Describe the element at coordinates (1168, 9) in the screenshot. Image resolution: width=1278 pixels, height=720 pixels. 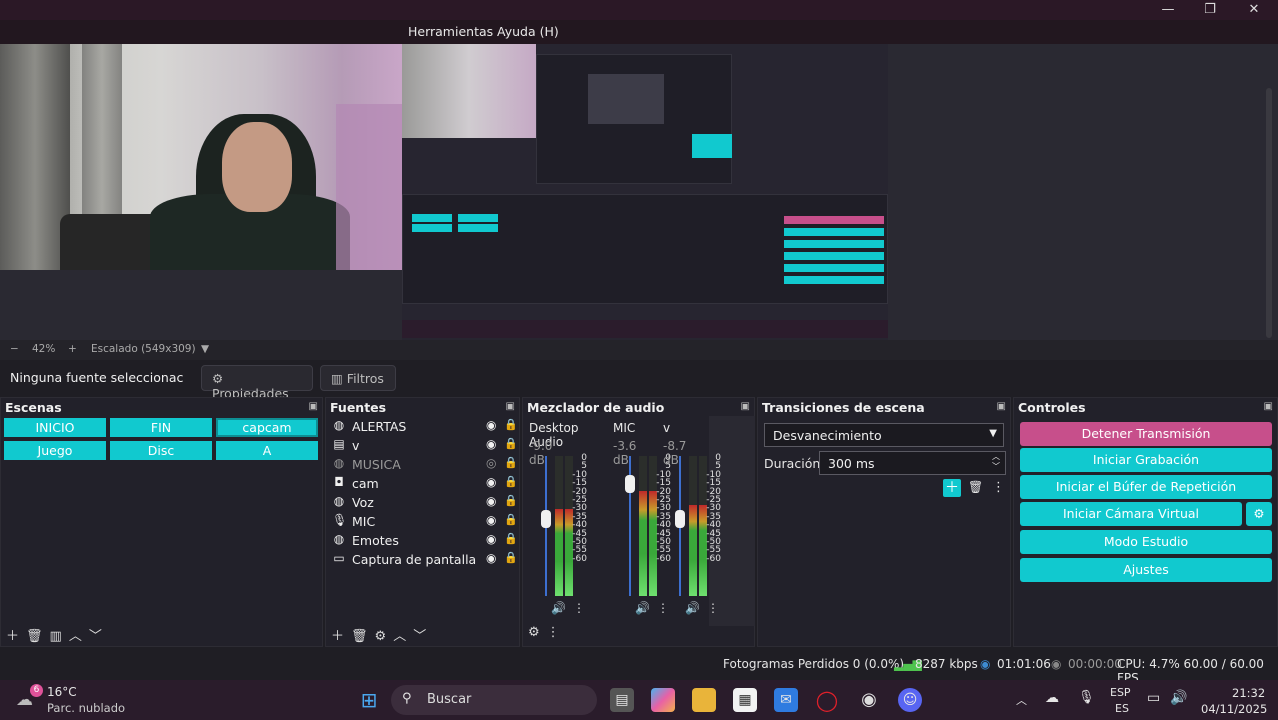
I see `minimize-button: —` at that location.